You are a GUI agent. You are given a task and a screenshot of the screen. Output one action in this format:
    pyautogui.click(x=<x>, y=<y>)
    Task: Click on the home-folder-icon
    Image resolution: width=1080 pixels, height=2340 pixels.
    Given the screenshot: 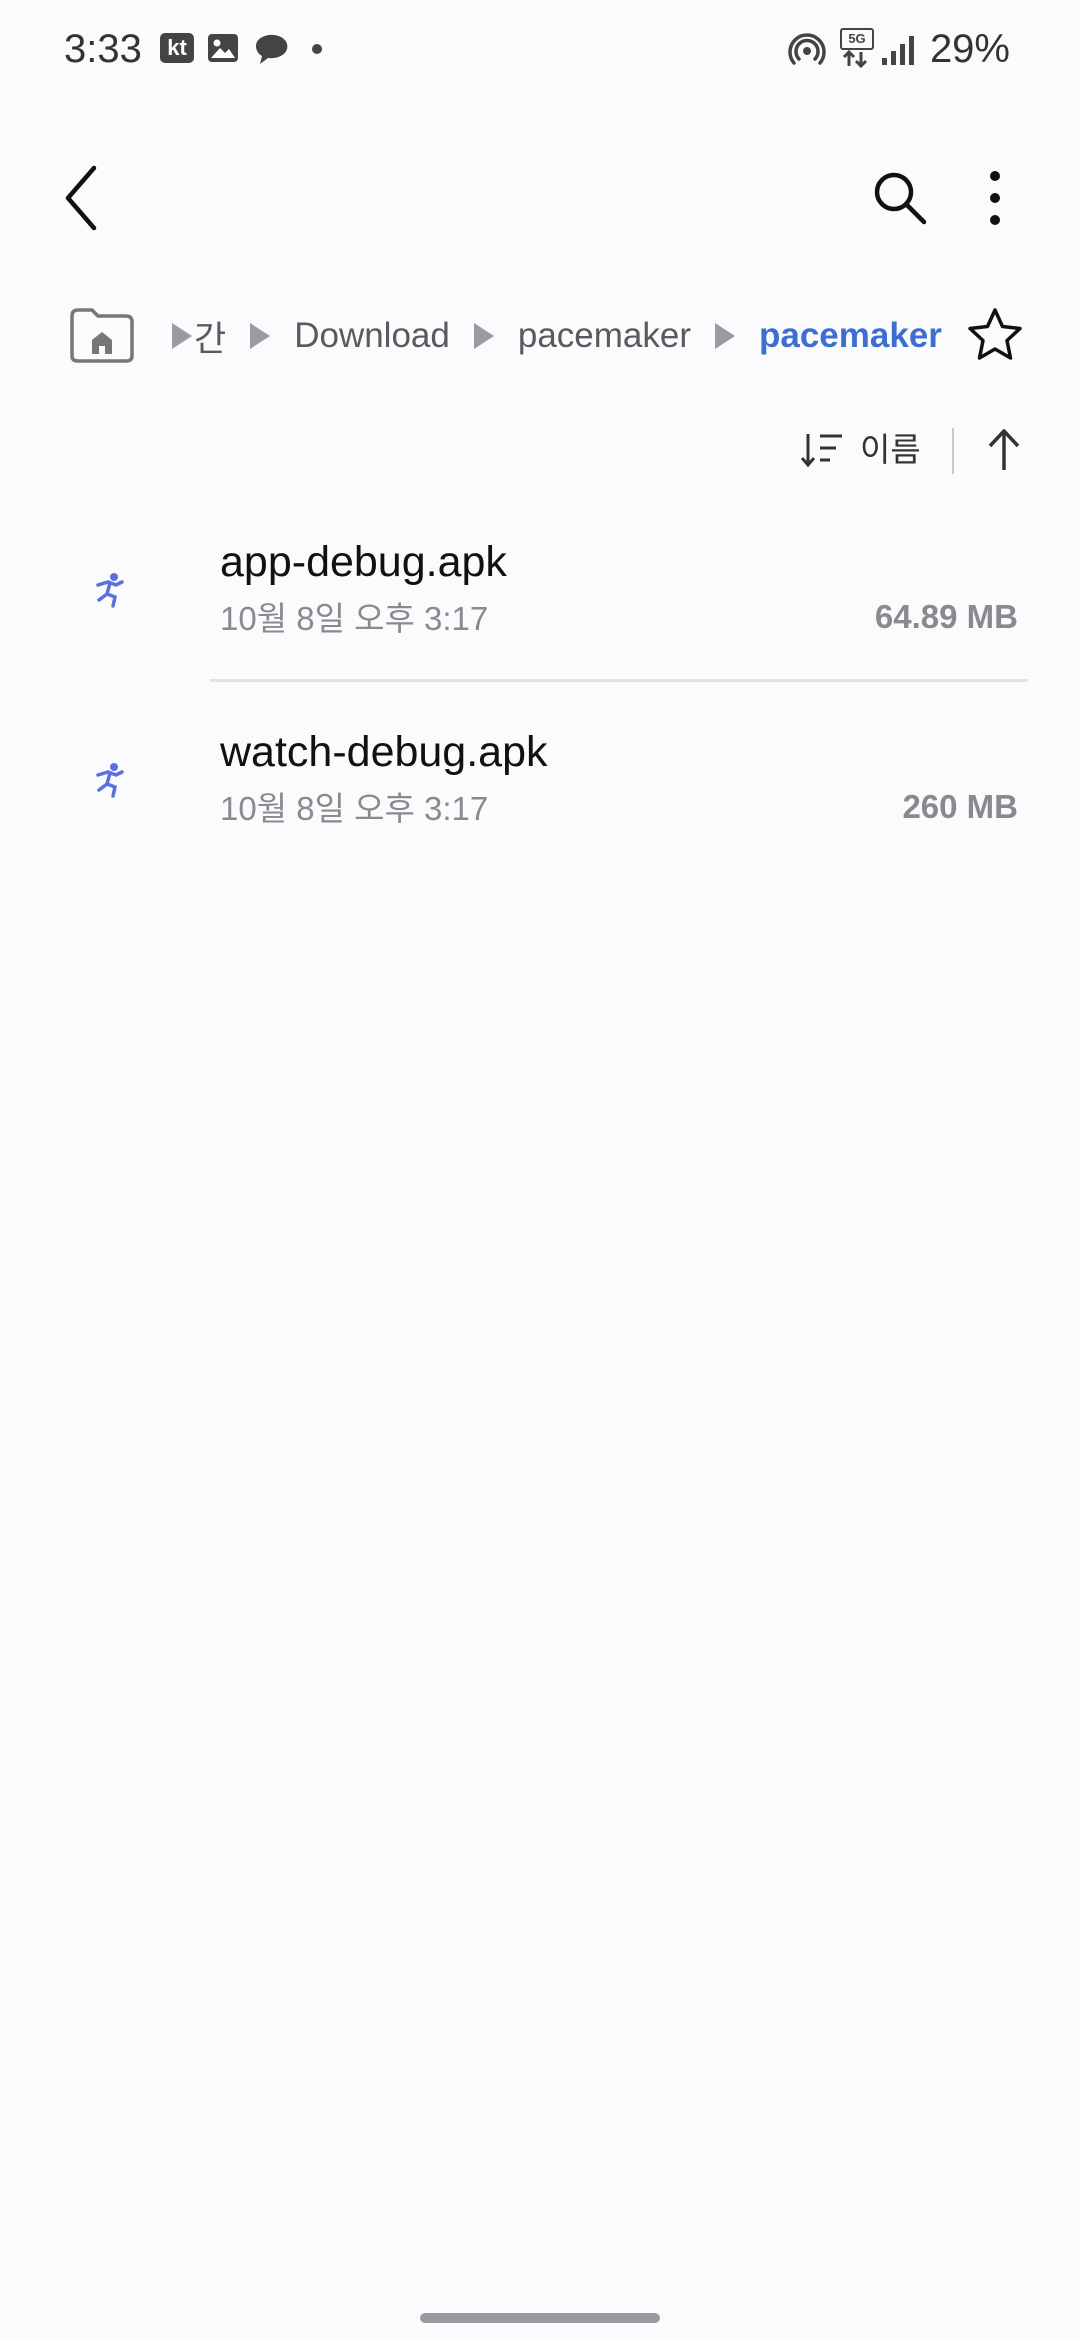 What is the action you would take?
    pyautogui.click(x=102, y=335)
    